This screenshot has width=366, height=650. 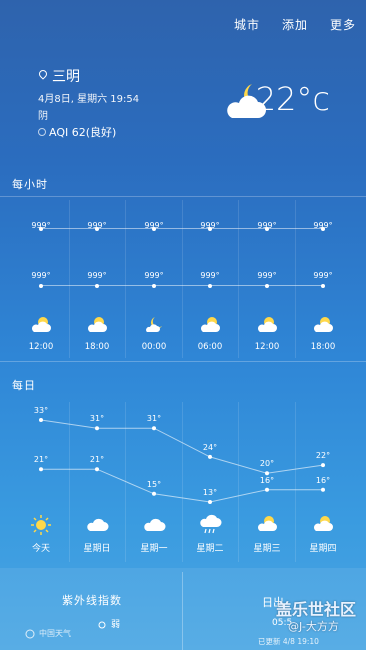 What do you see at coordinates (116, 625) in the screenshot?
I see `uv-level: 弱` at bounding box center [116, 625].